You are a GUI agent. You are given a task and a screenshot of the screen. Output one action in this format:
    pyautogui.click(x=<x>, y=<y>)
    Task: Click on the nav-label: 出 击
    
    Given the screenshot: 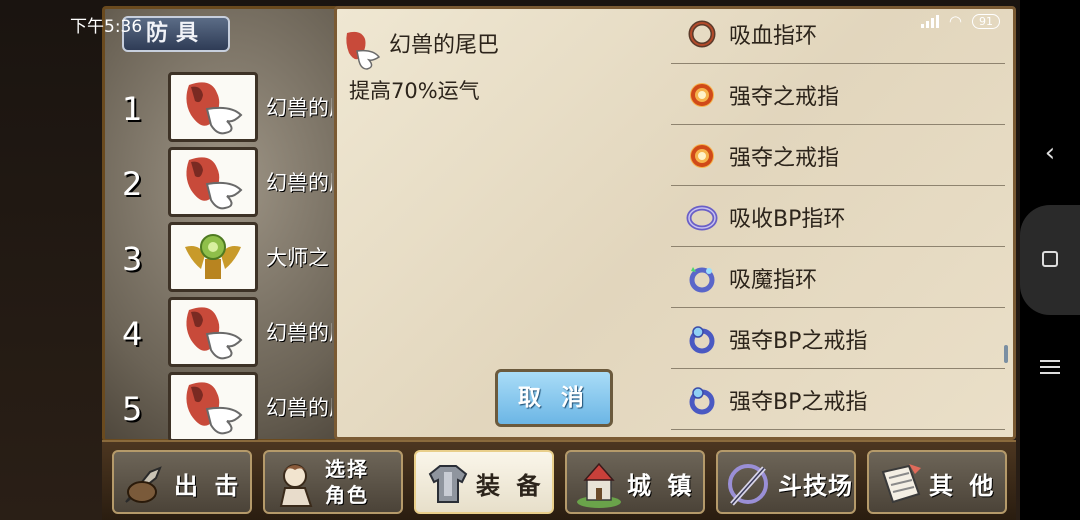 What is the action you would take?
    pyautogui.click(x=208, y=486)
    